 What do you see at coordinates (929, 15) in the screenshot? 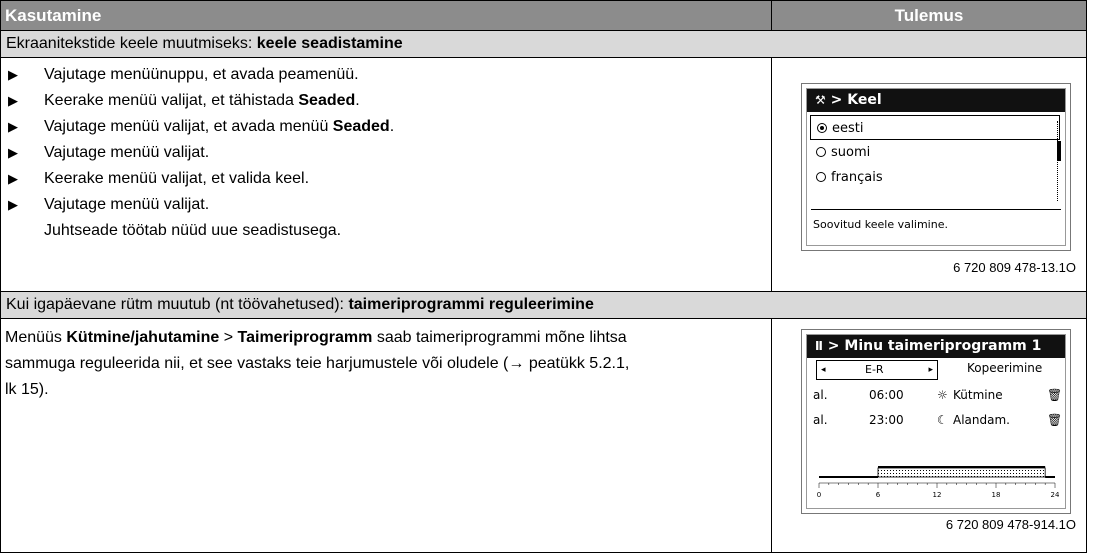
I see `header-result: Tulemus` at bounding box center [929, 15].